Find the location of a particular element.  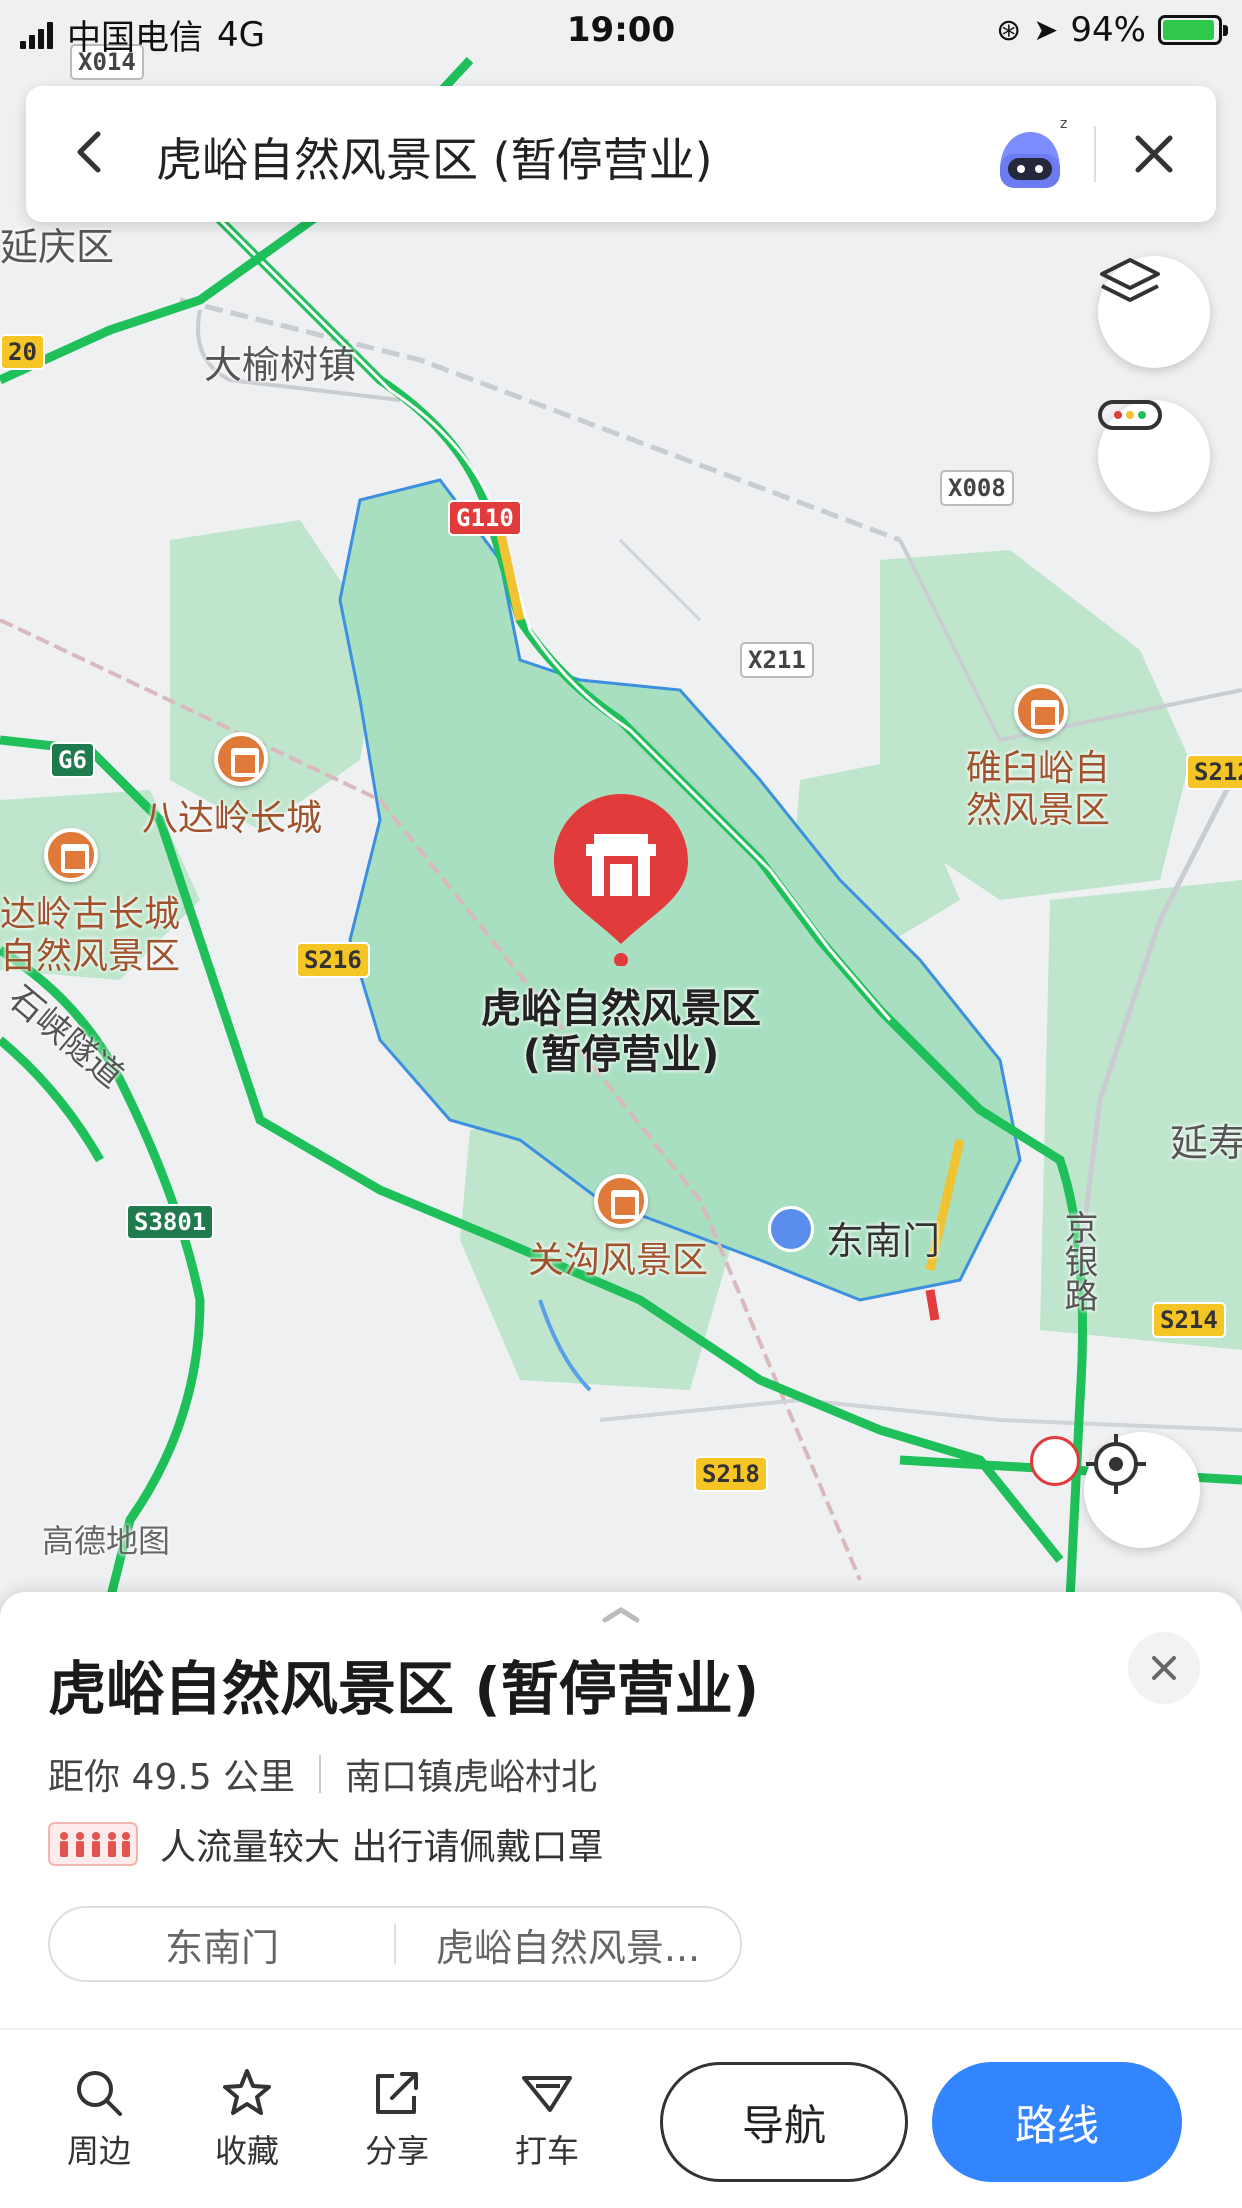

share-label: 分享 is located at coordinates (396, 2151).